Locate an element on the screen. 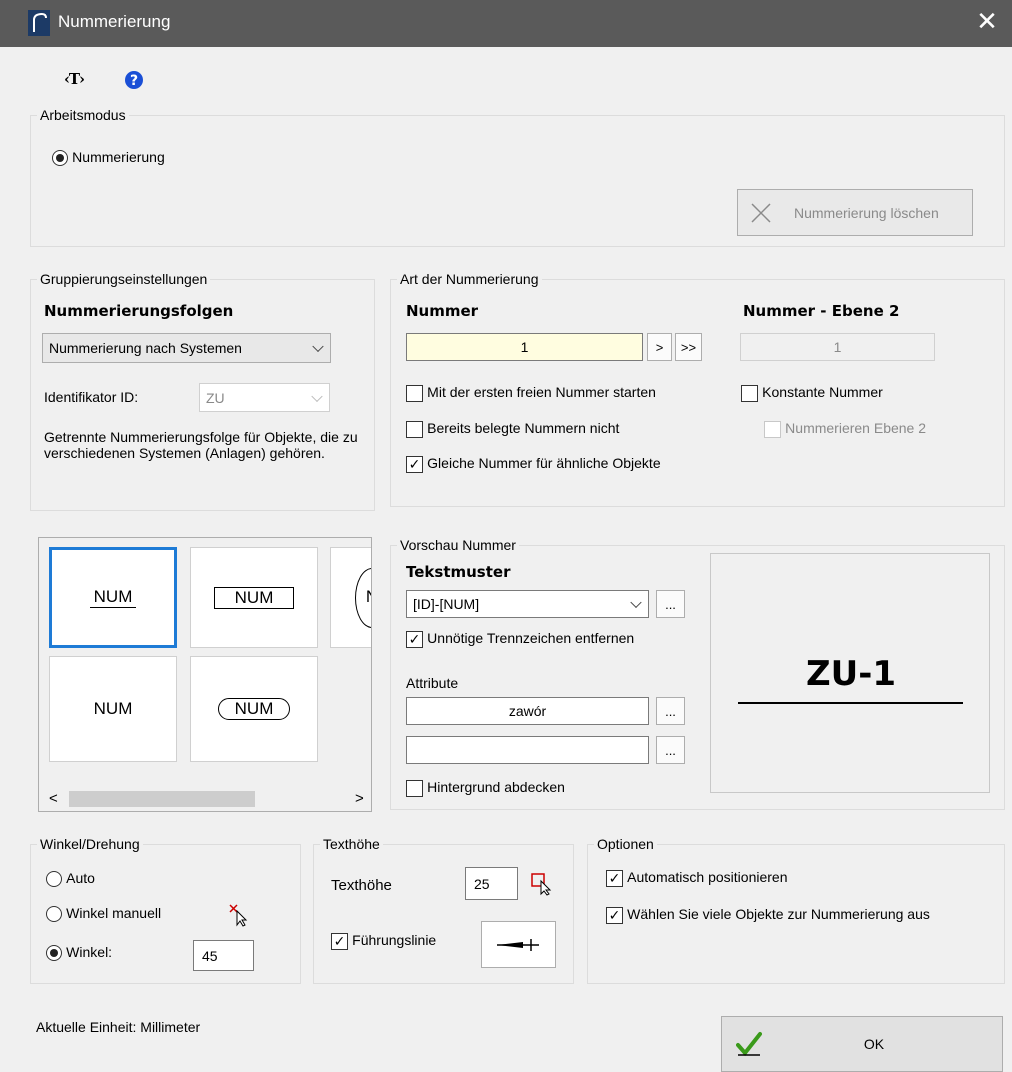 This screenshot has width=1012, height=1072. nummerierung-radio-label: Nummerierung is located at coordinates (118, 157).